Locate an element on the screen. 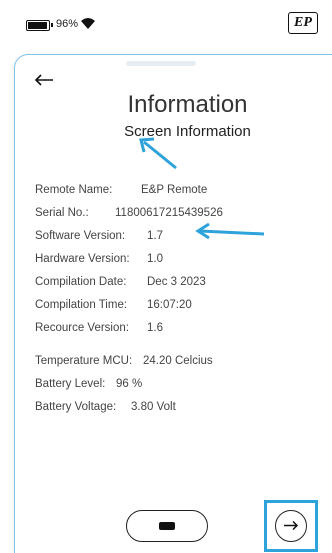 Image resolution: width=332 pixels, height=553 pixels. info-row-compilation-time: Compilation Time: 16:07:20 is located at coordinates (113, 305).